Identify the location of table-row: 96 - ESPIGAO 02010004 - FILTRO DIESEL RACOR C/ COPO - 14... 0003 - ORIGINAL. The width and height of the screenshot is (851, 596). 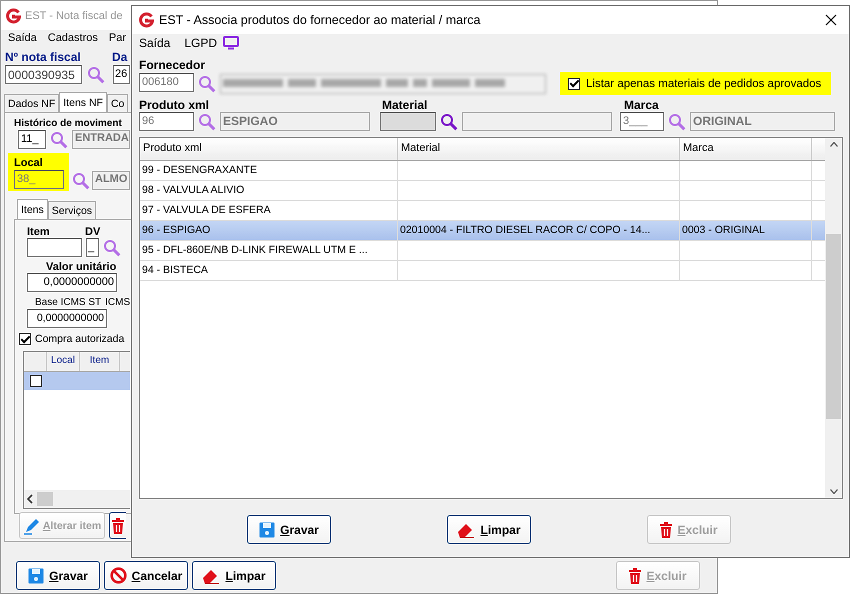
(482, 231).